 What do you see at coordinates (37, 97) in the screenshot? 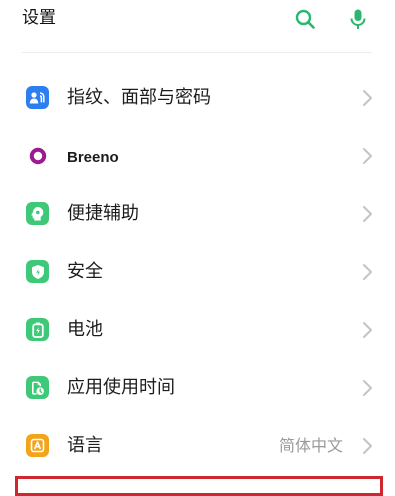
I see `fingerprint-face-icon` at bounding box center [37, 97].